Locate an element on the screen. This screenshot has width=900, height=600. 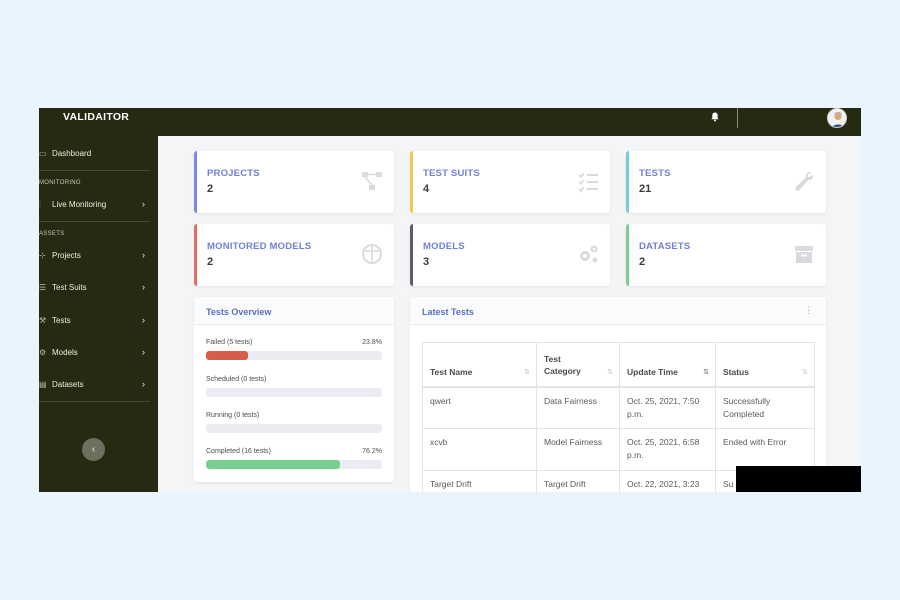
avatar-icon is located at coordinates (837, 118).